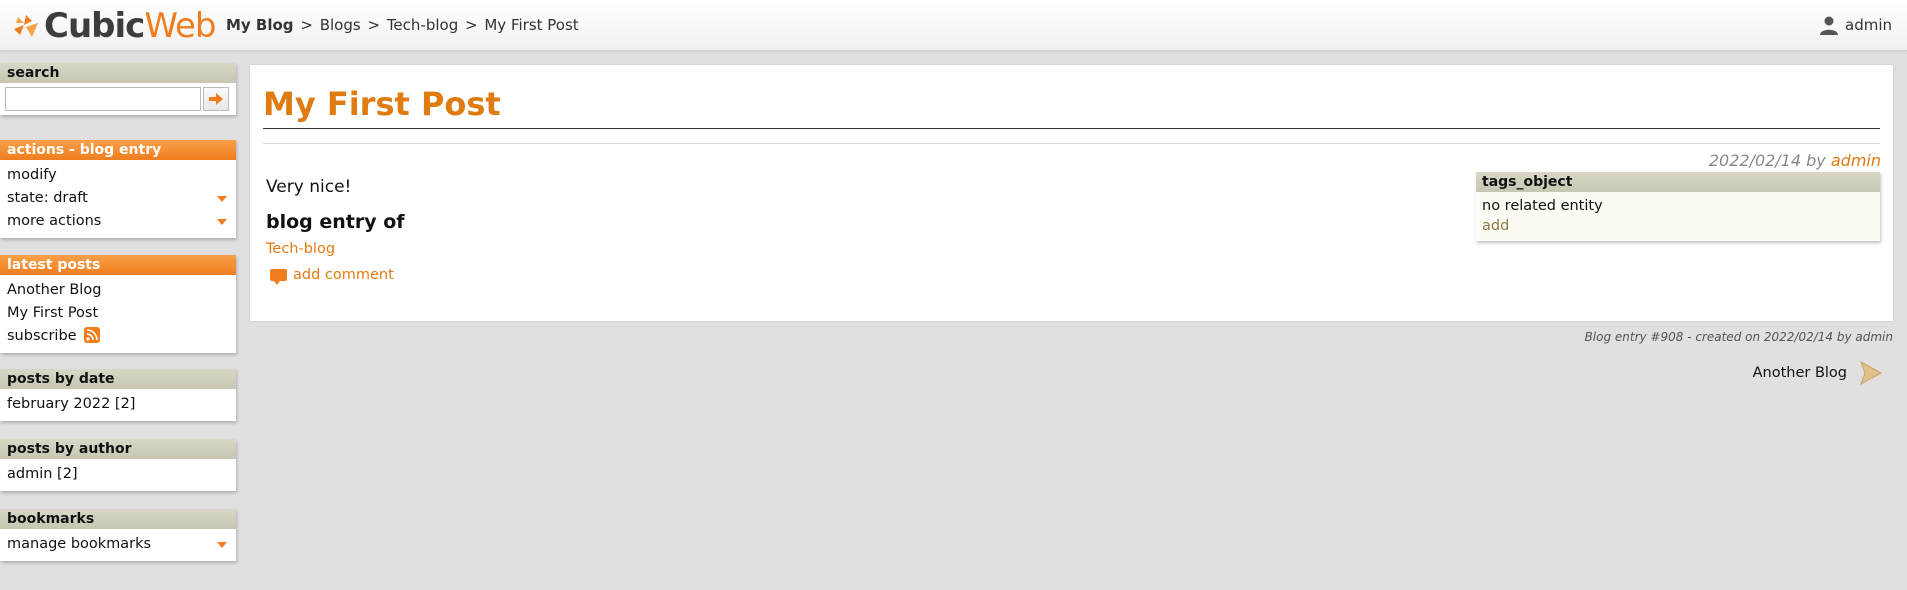 The width and height of the screenshot is (1907, 590). Describe the element at coordinates (1799, 373) in the screenshot. I see `next-post-label: Another Blog` at that location.